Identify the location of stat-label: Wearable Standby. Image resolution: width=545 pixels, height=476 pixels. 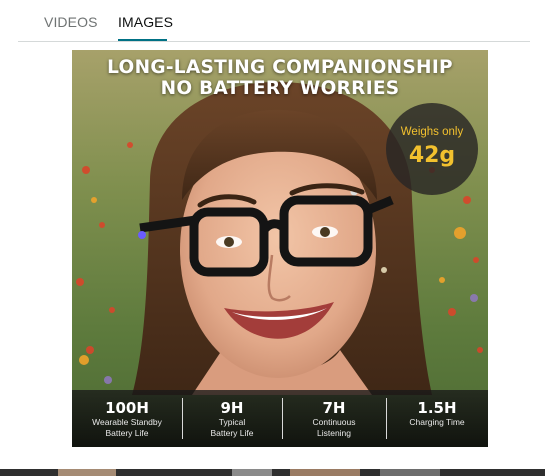
(127, 422).